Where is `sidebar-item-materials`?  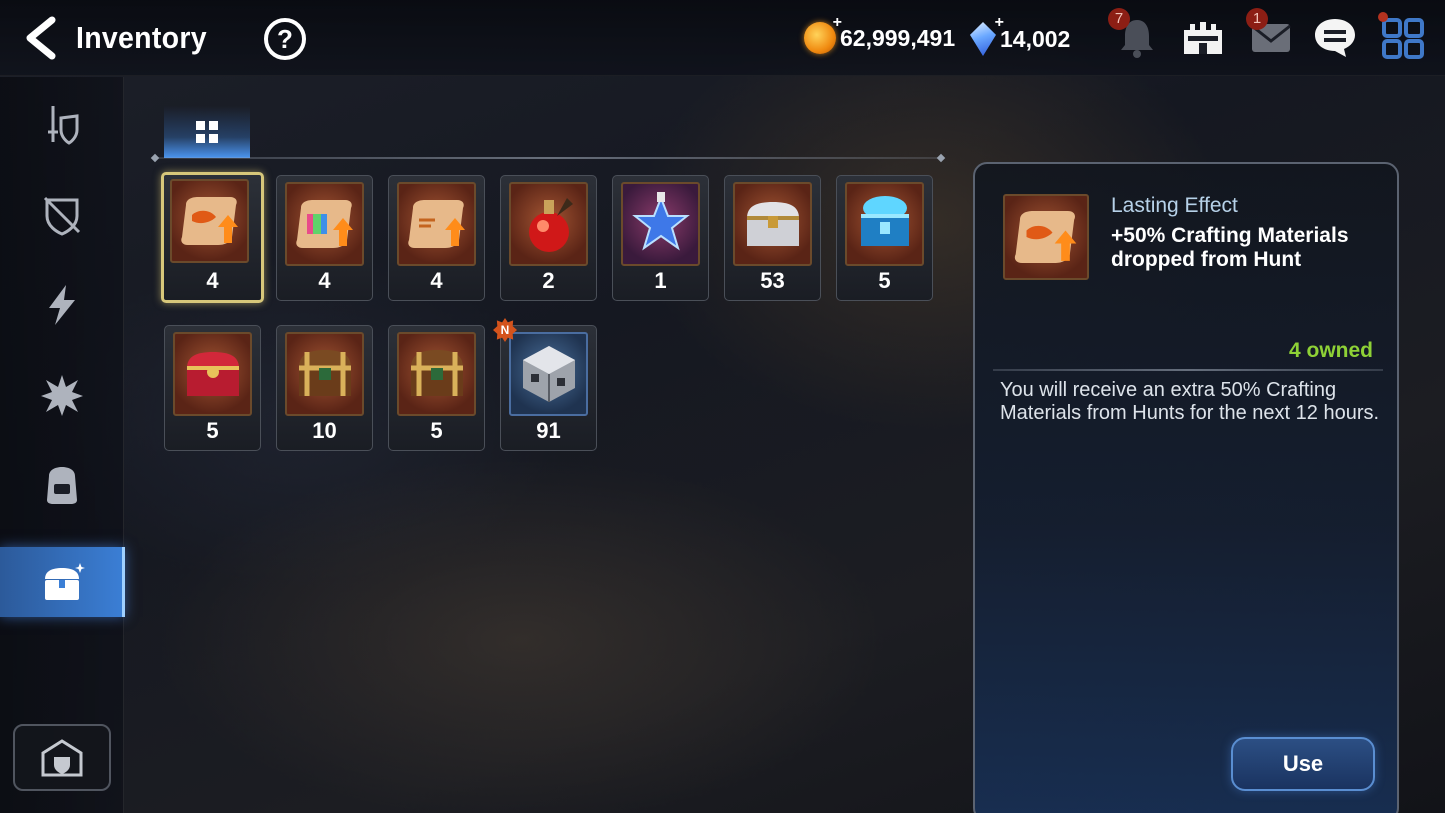 sidebar-item-materials is located at coordinates (62, 395).